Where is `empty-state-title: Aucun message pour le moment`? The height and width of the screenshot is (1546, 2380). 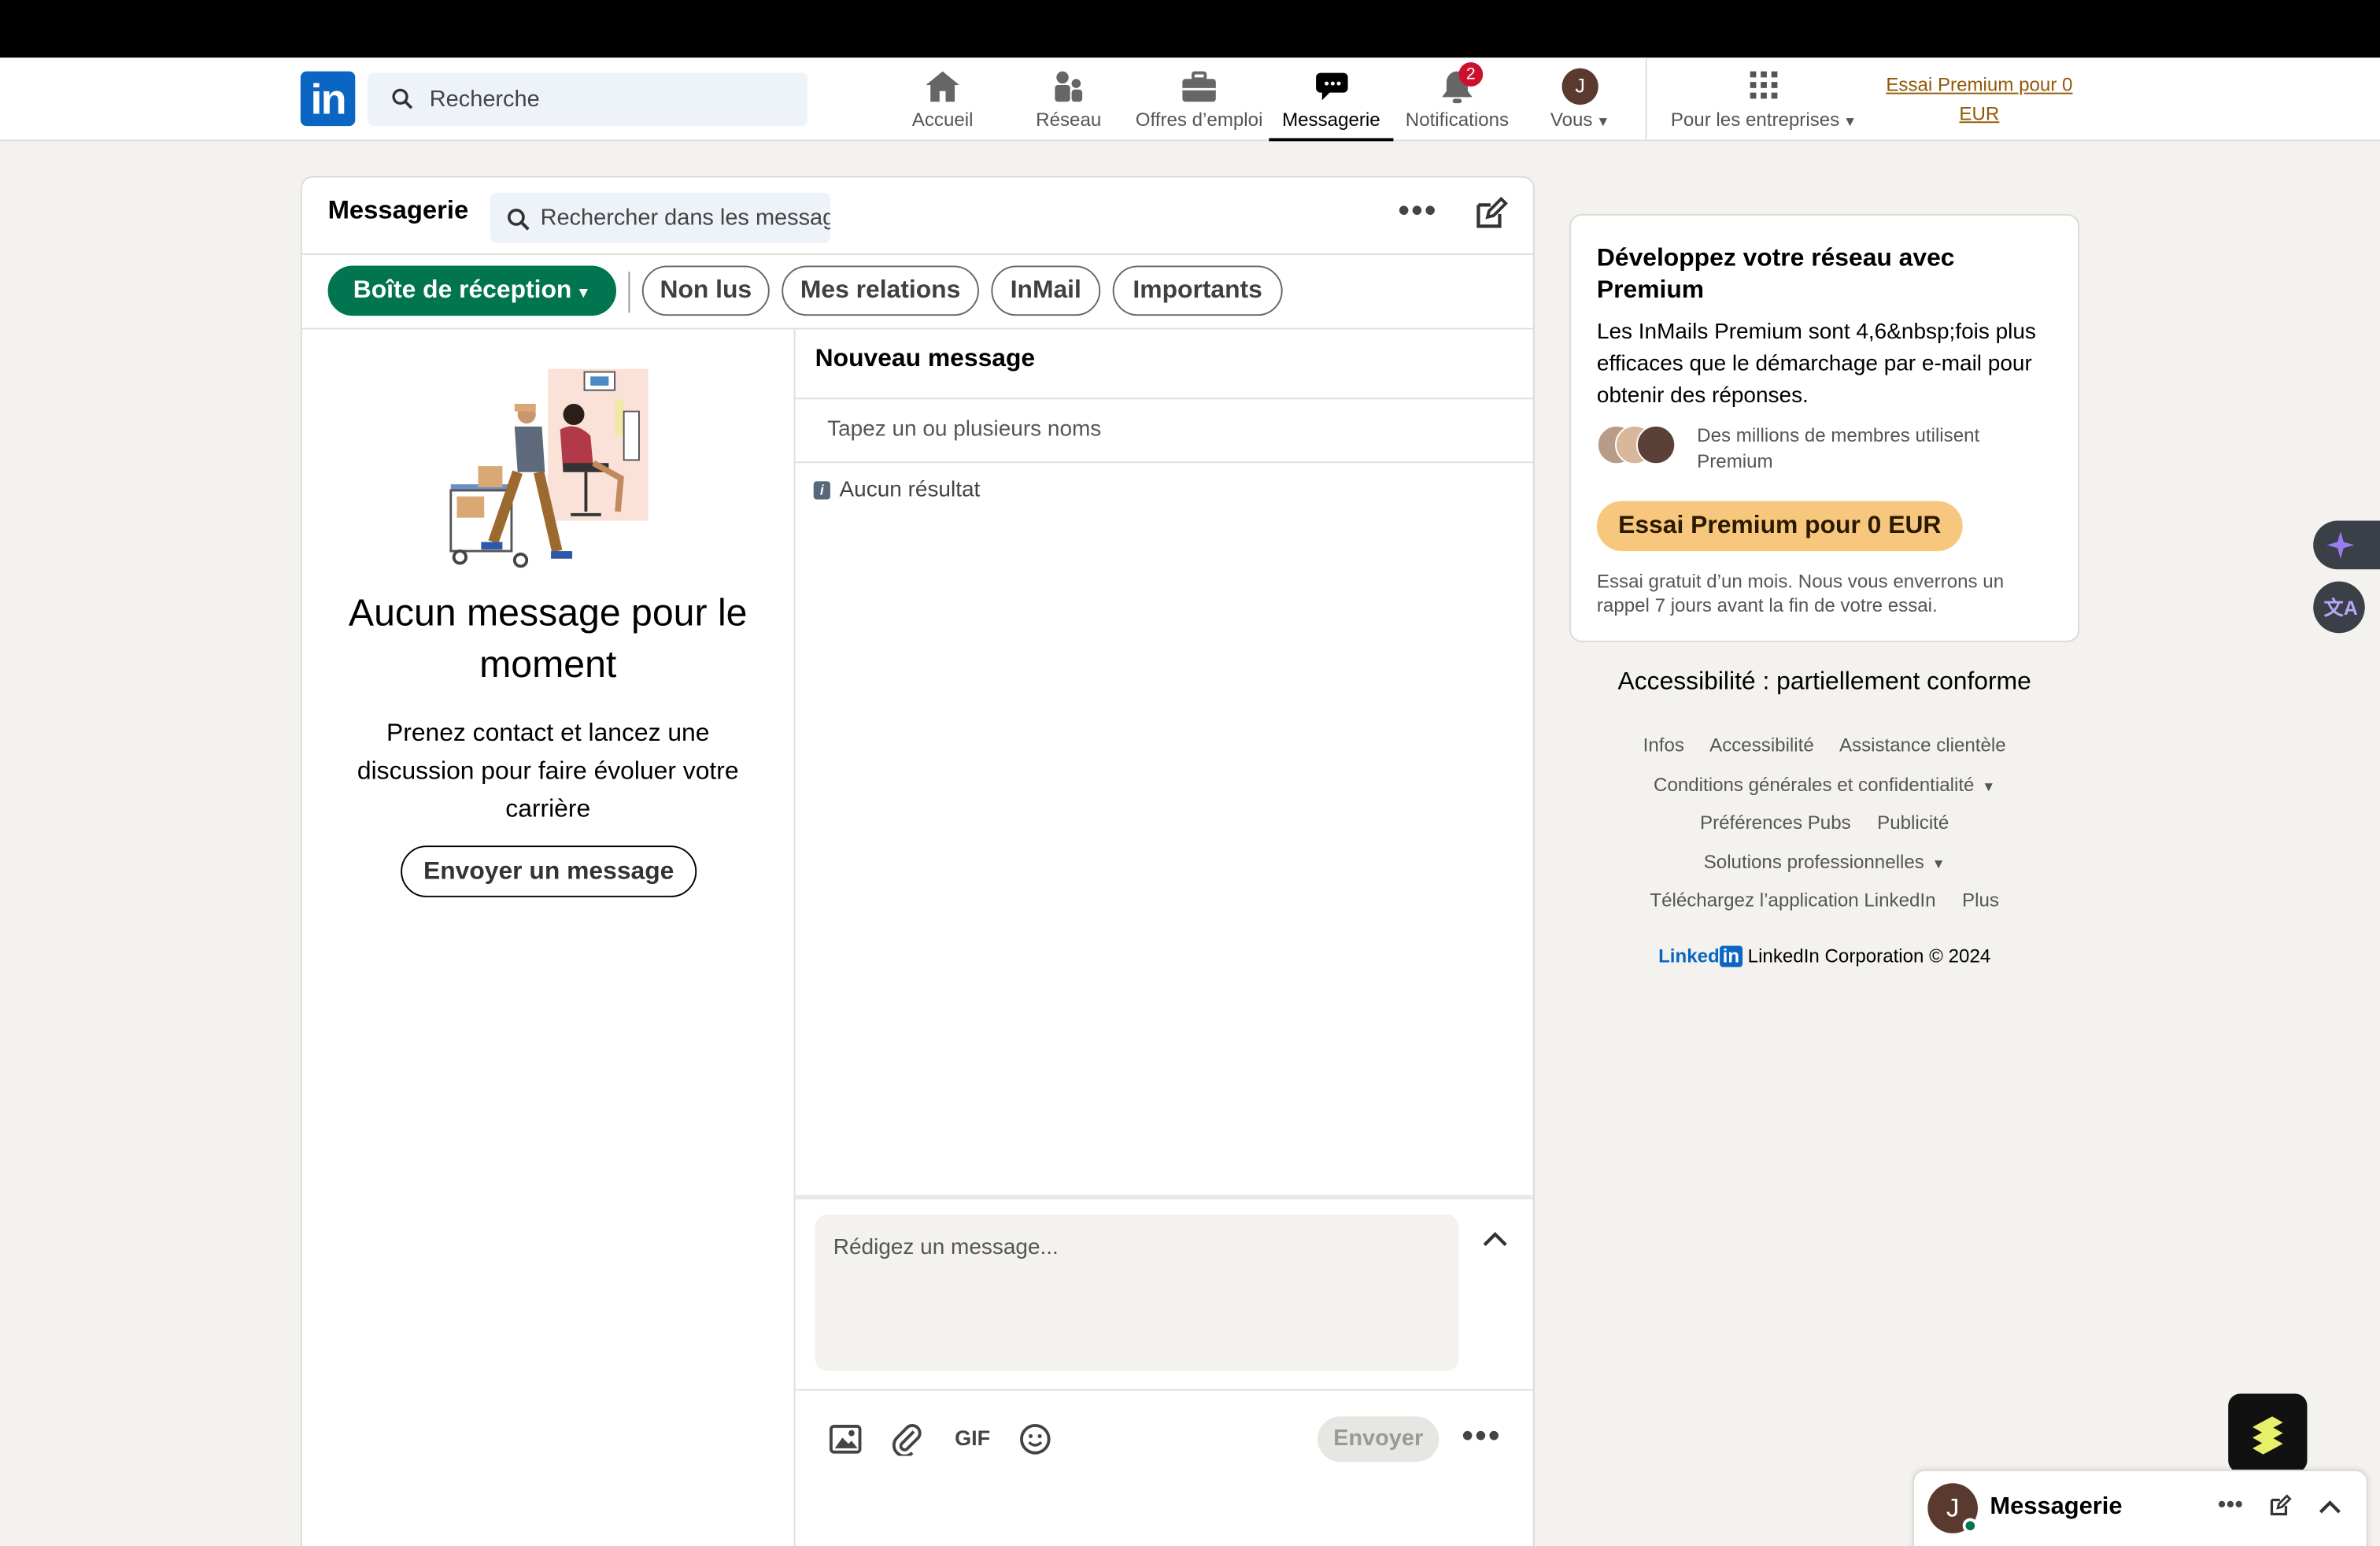
empty-state-title: Aucun message pour le moment is located at coordinates (548, 639).